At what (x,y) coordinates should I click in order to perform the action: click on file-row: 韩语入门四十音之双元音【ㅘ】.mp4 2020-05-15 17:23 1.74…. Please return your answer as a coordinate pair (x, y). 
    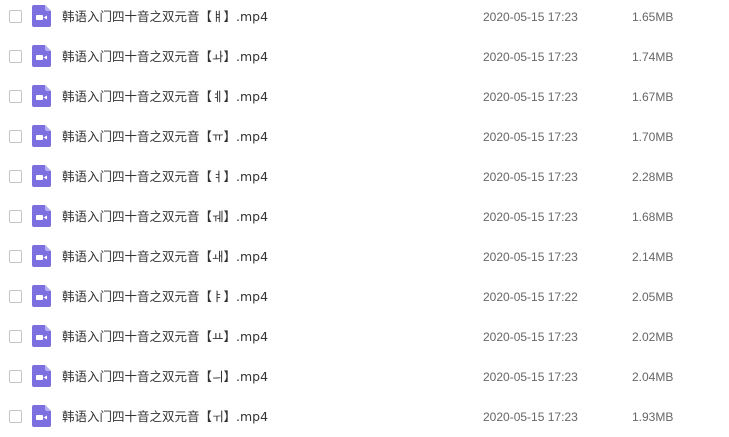
    Looking at the image, I should click on (364, 57).